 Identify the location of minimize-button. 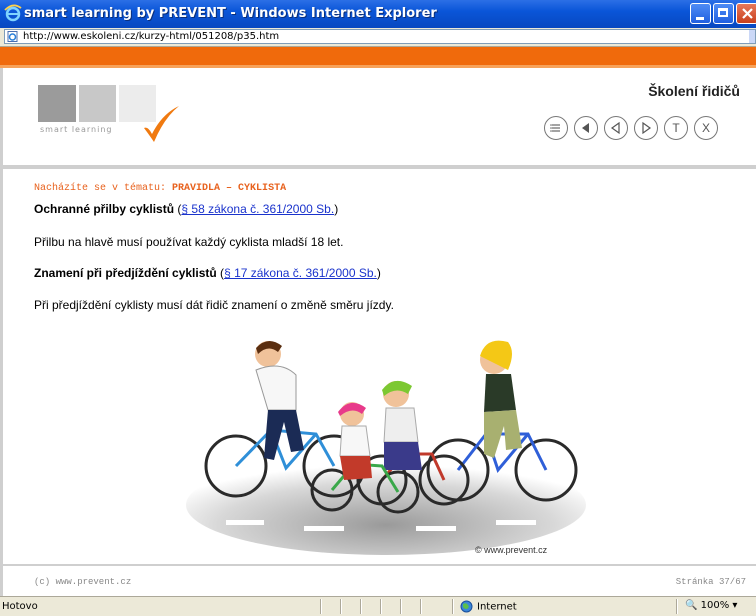
(700, 13).